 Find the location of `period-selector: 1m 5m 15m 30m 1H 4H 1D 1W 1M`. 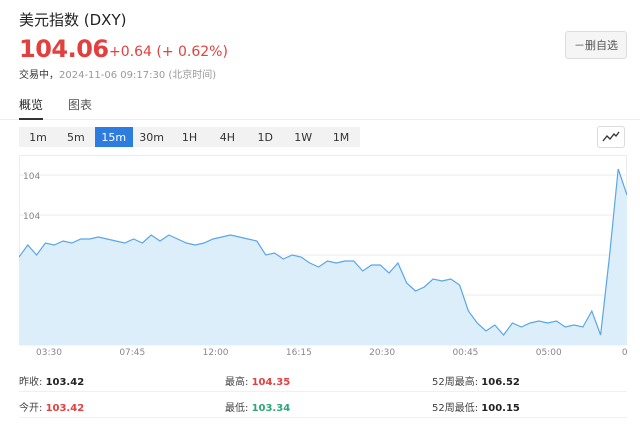

period-selector: 1m 5m 15m 30m 1H 4H 1D 1W 1M is located at coordinates (189, 137).